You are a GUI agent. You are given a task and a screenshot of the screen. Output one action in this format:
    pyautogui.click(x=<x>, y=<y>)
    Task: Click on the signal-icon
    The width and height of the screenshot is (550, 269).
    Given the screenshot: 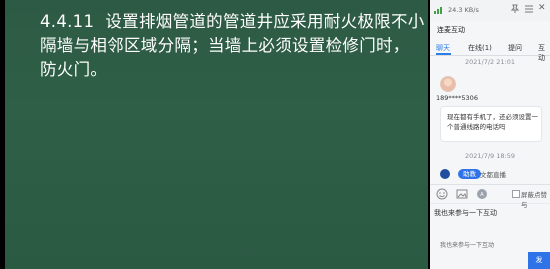 What is the action you would take?
    pyautogui.click(x=438, y=10)
    